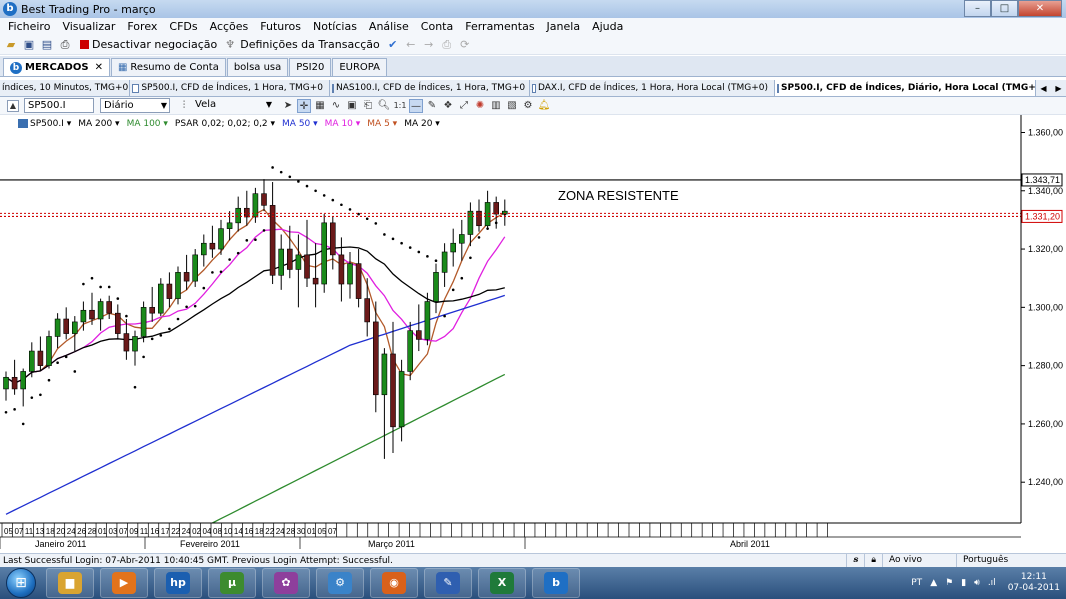 The height and width of the screenshot is (599, 1066). What do you see at coordinates (300, 124) in the screenshot?
I see `legend-ma50: MA 50 ▾` at bounding box center [300, 124].